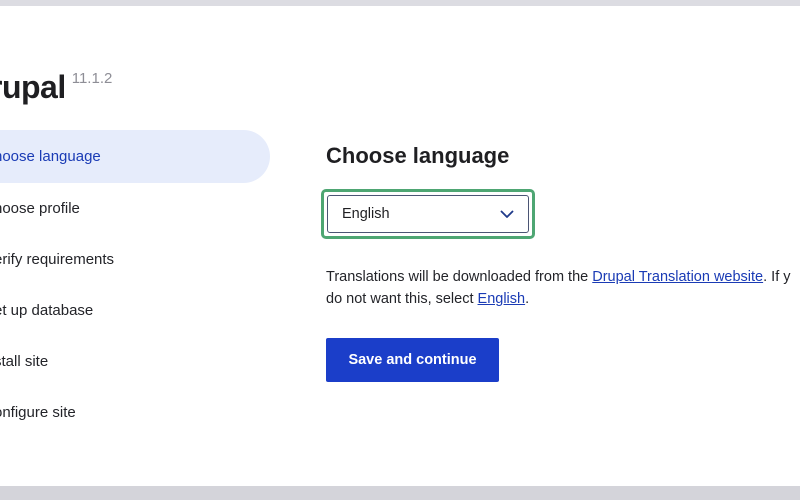 Image resolution: width=800 pixels, height=500 pixels. What do you see at coordinates (47, 310) in the screenshot?
I see `step-label: et up database` at bounding box center [47, 310].